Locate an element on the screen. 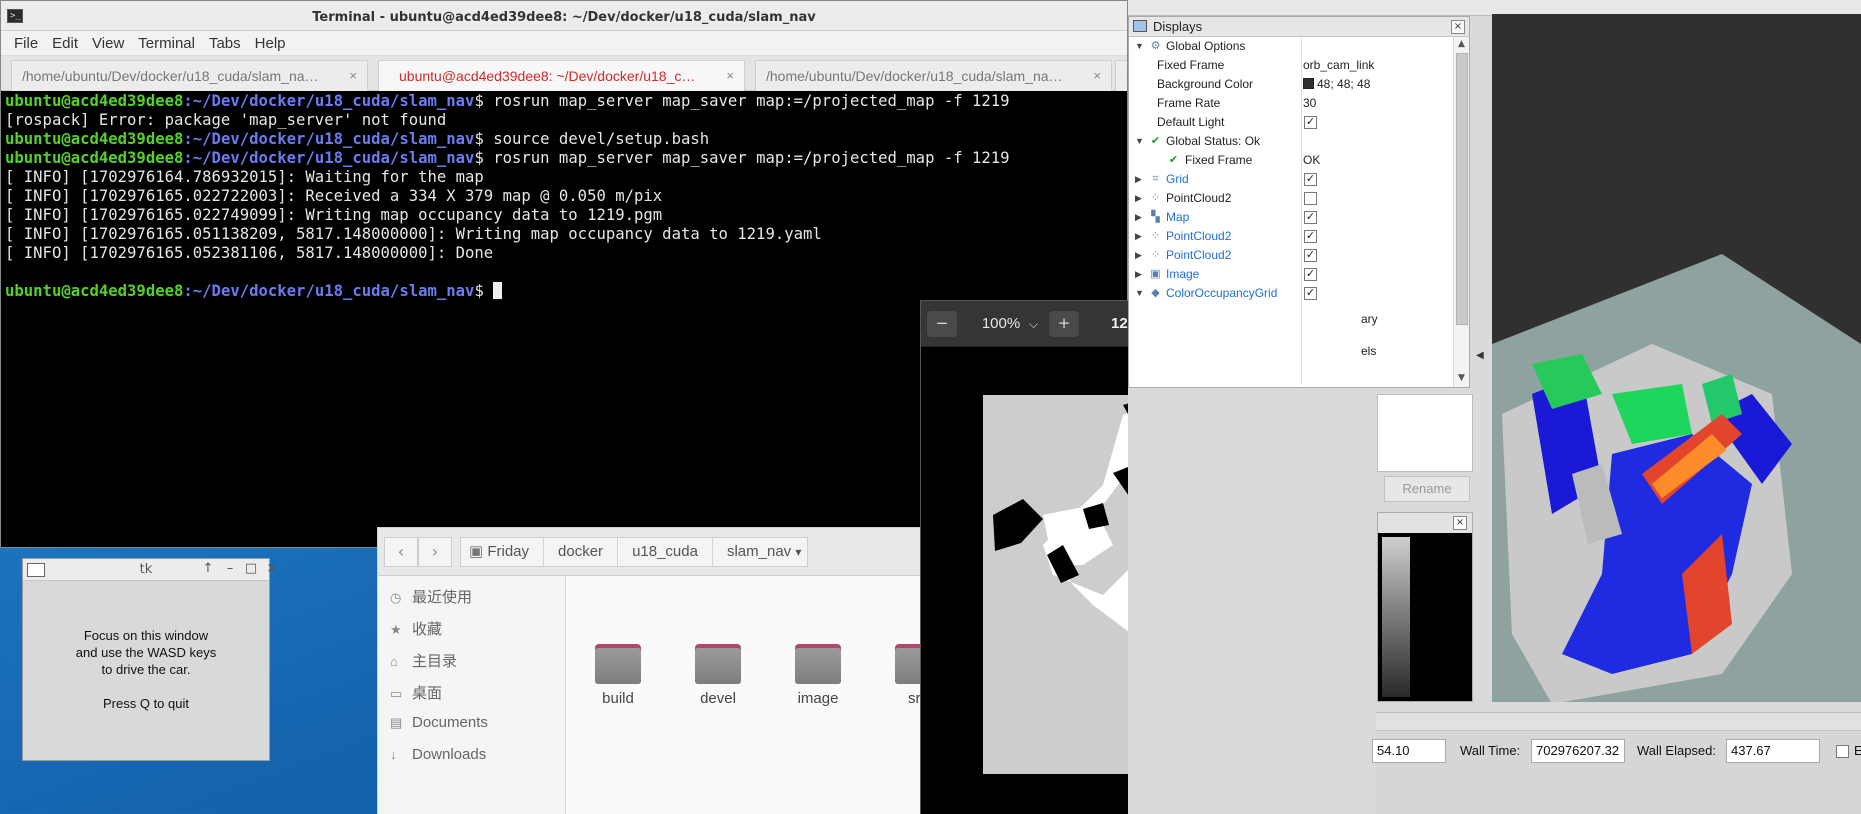 Image resolution: width=1861 pixels, height=814 pixels. sidebar-item: ↓ Downloads is located at coordinates (438, 754).